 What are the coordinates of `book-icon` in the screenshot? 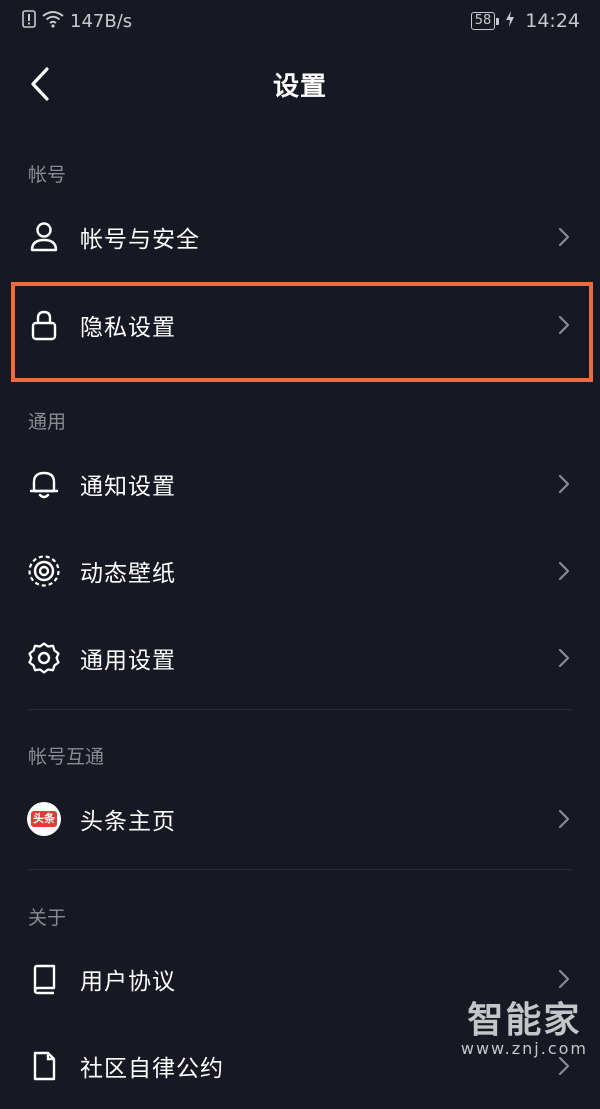 It's located at (44, 979).